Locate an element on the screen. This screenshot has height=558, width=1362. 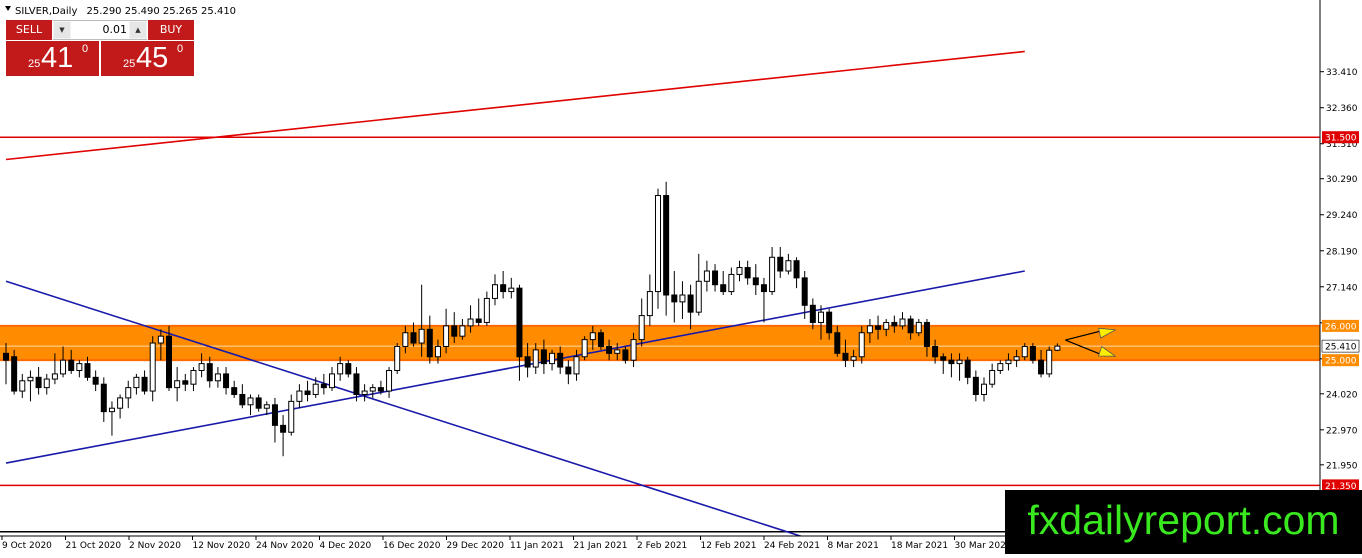
one-click-trading-panel: SELL ▼ 0.01 ▲ BUY 25 41 0 25 45 0 is located at coordinates (100, 48).